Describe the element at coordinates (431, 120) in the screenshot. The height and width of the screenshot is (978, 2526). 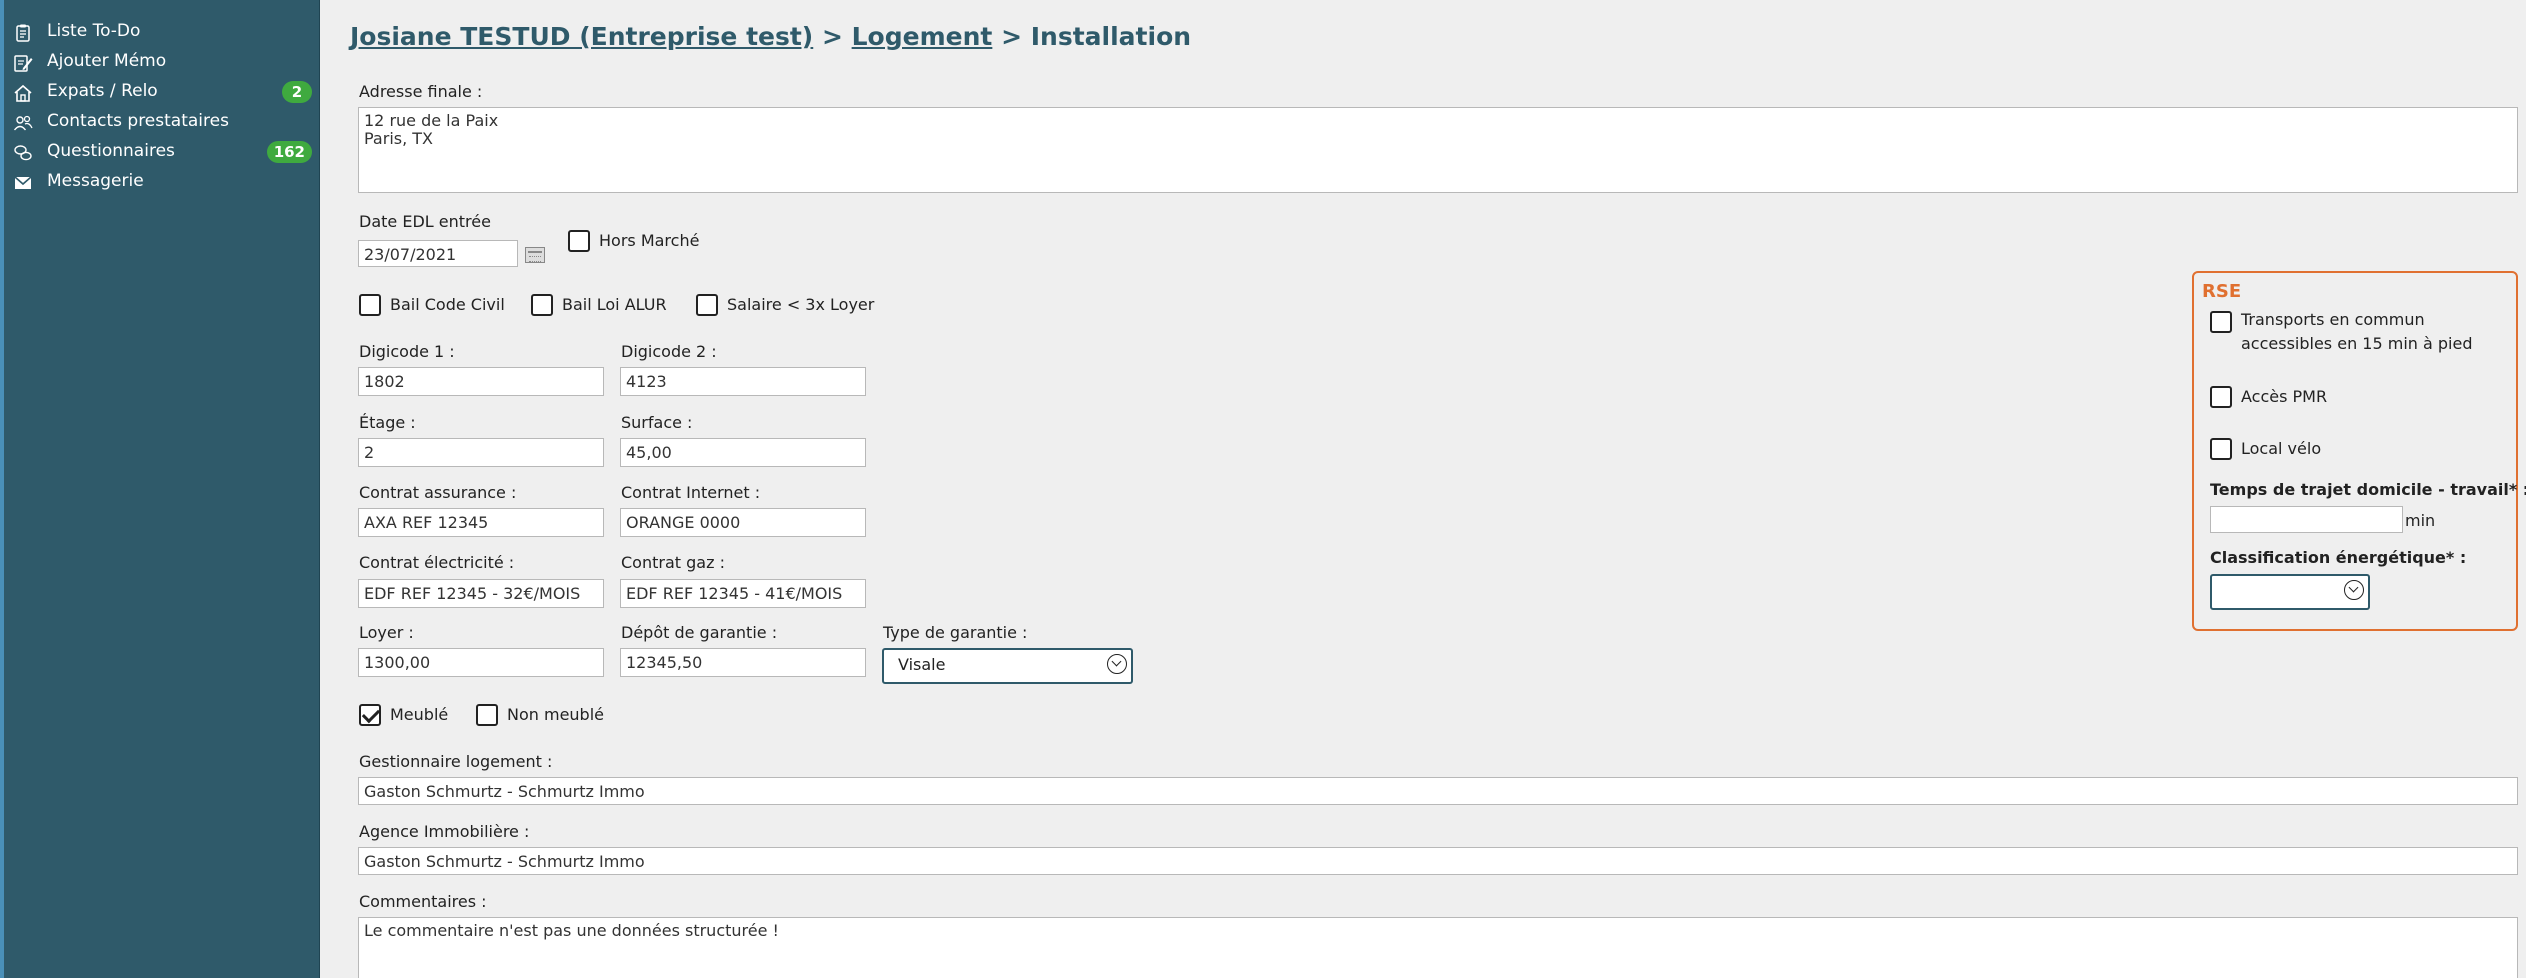
I see `adresse-line: 12 rue de la Paix` at that location.